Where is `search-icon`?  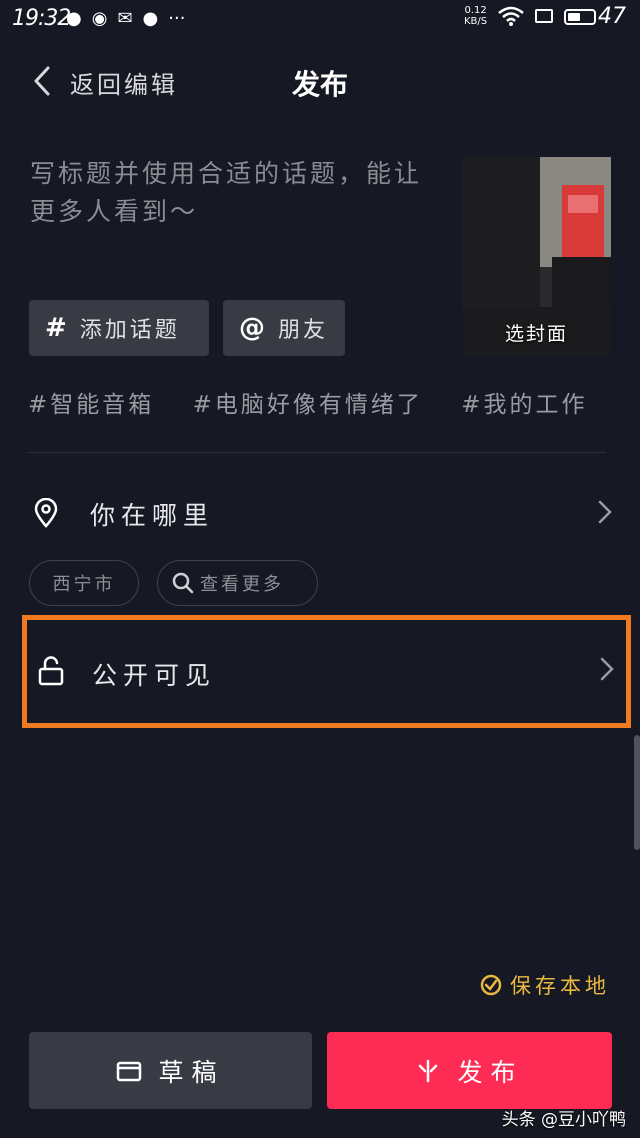 search-icon is located at coordinates (183, 583).